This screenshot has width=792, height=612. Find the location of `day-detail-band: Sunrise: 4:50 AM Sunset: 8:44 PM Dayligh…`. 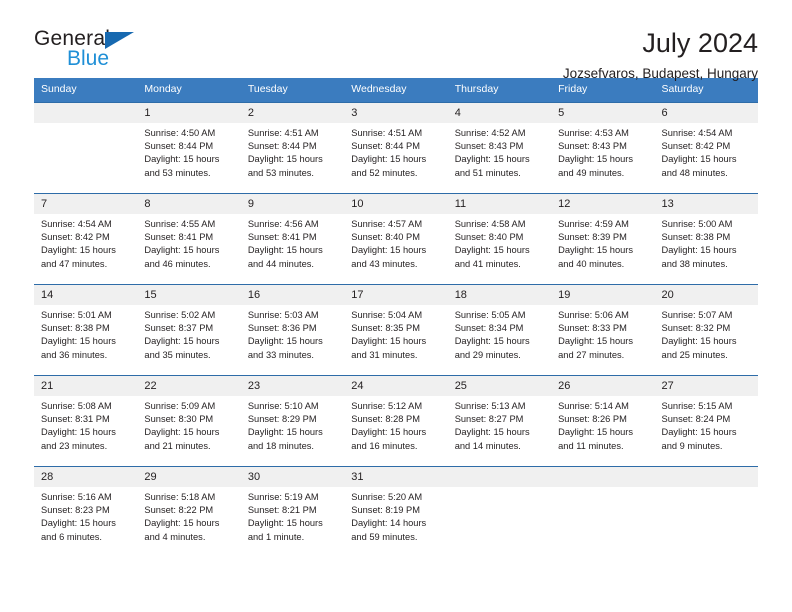

day-detail-band: Sunrise: 4:50 AM Sunset: 8:44 PM Dayligh… is located at coordinates (396, 158).